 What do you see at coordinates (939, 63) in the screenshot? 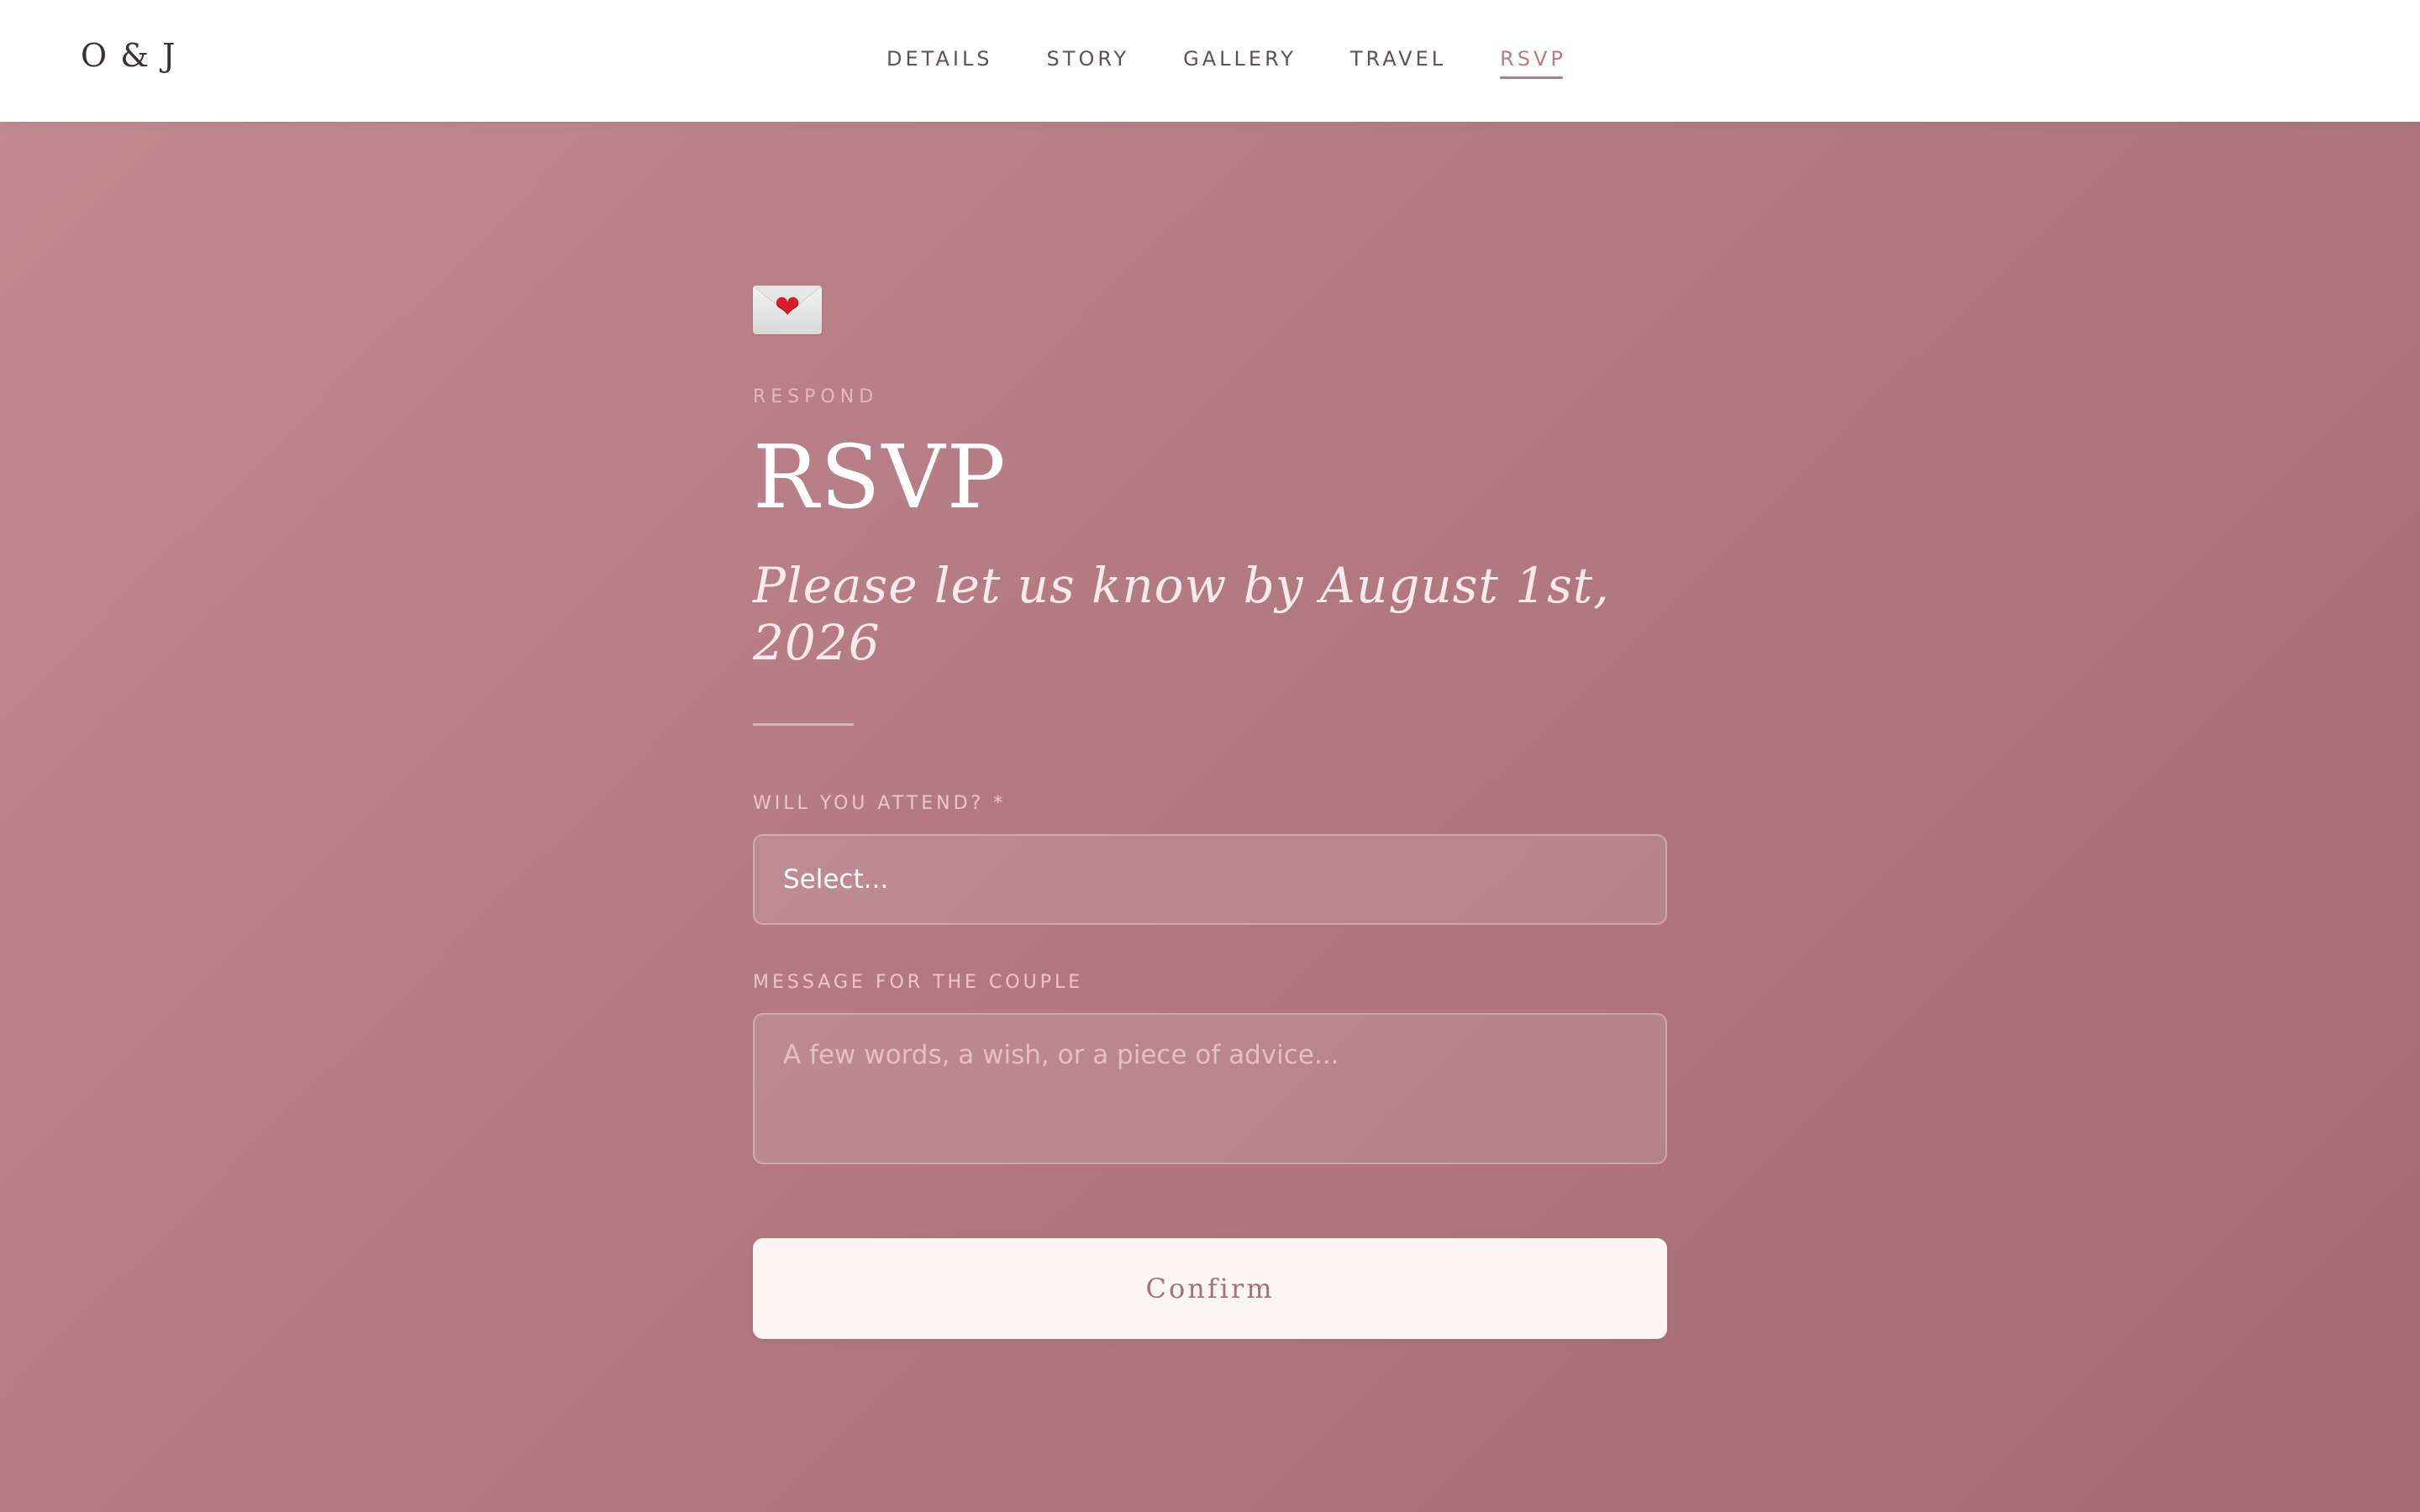
I see `nav-item-details: DETAILS` at bounding box center [939, 63].